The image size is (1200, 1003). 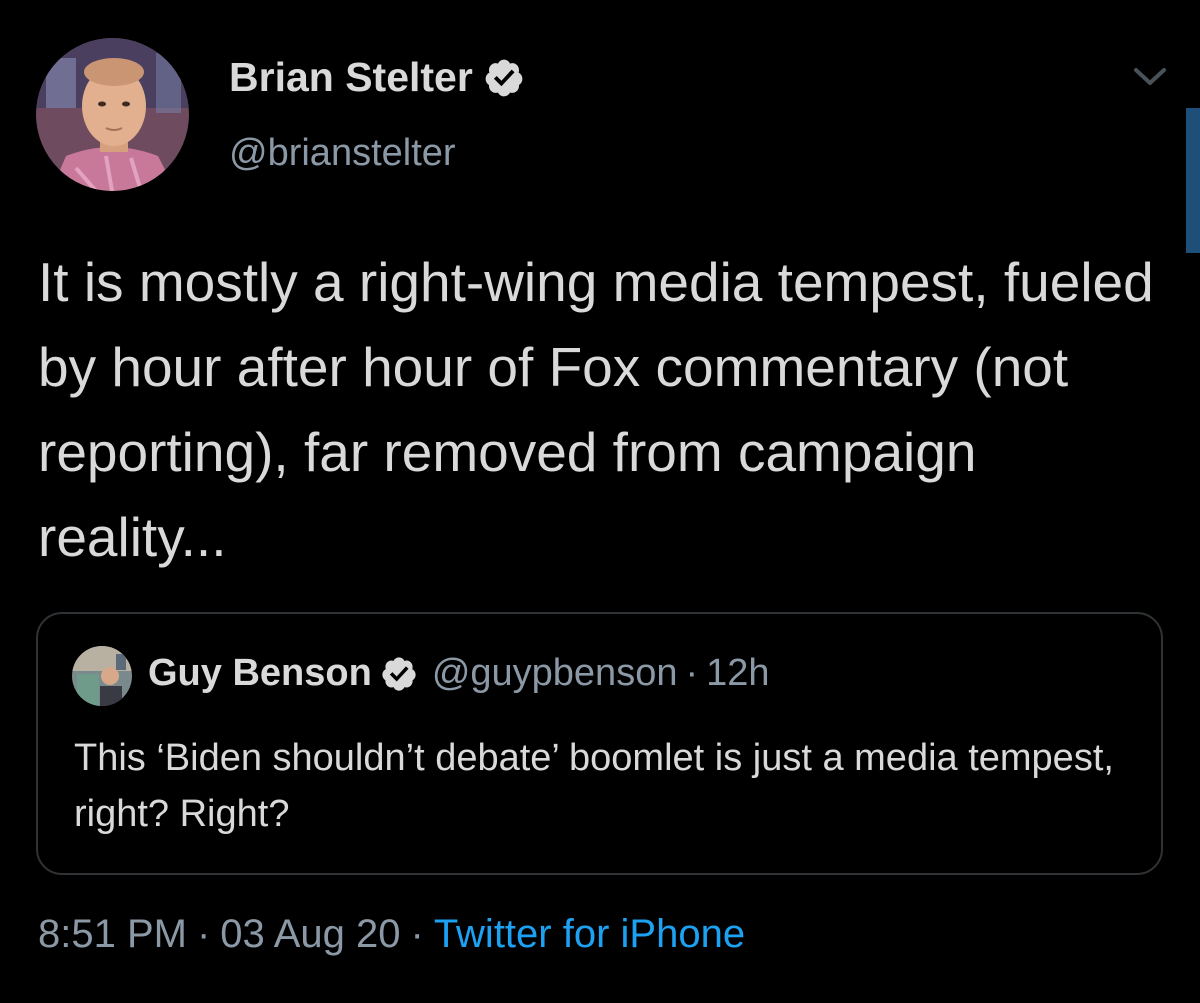 What do you see at coordinates (555, 673) in the screenshot?
I see `quoted-author-handle: @guypbenson` at bounding box center [555, 673].